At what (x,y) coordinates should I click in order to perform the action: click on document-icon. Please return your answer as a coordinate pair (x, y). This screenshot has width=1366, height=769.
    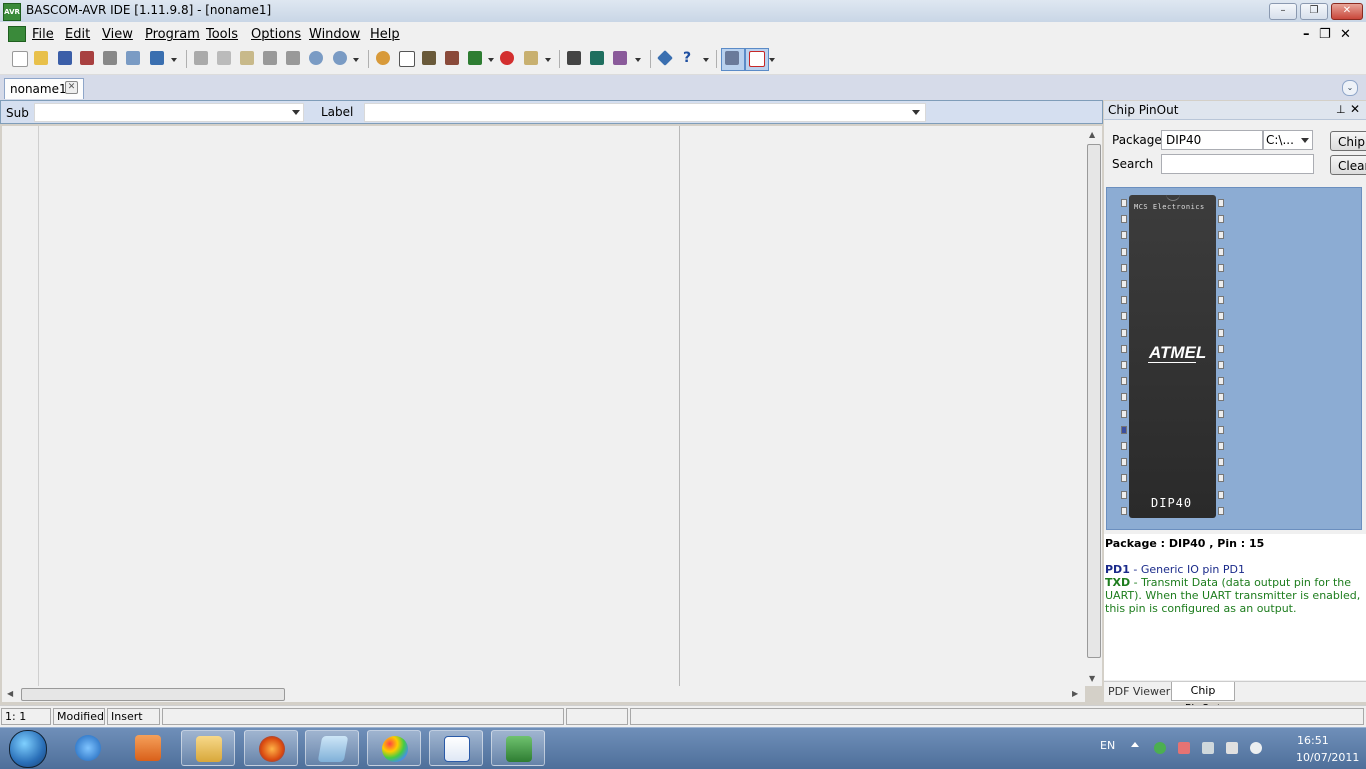
    Looking at the image, I should click on (17, 34).